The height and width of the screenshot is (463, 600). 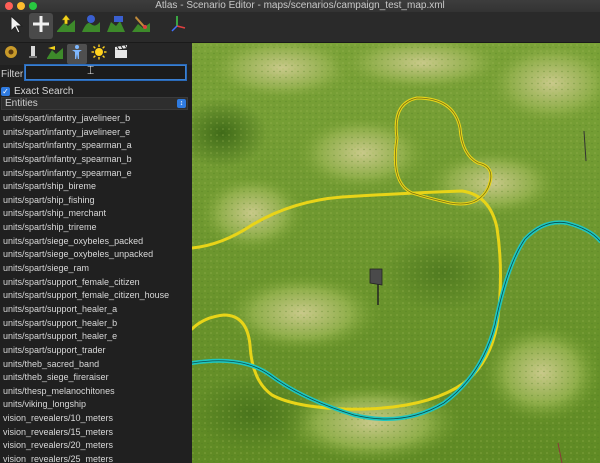 I want to click on paint-terrain-button, so click(x=141, y=26).